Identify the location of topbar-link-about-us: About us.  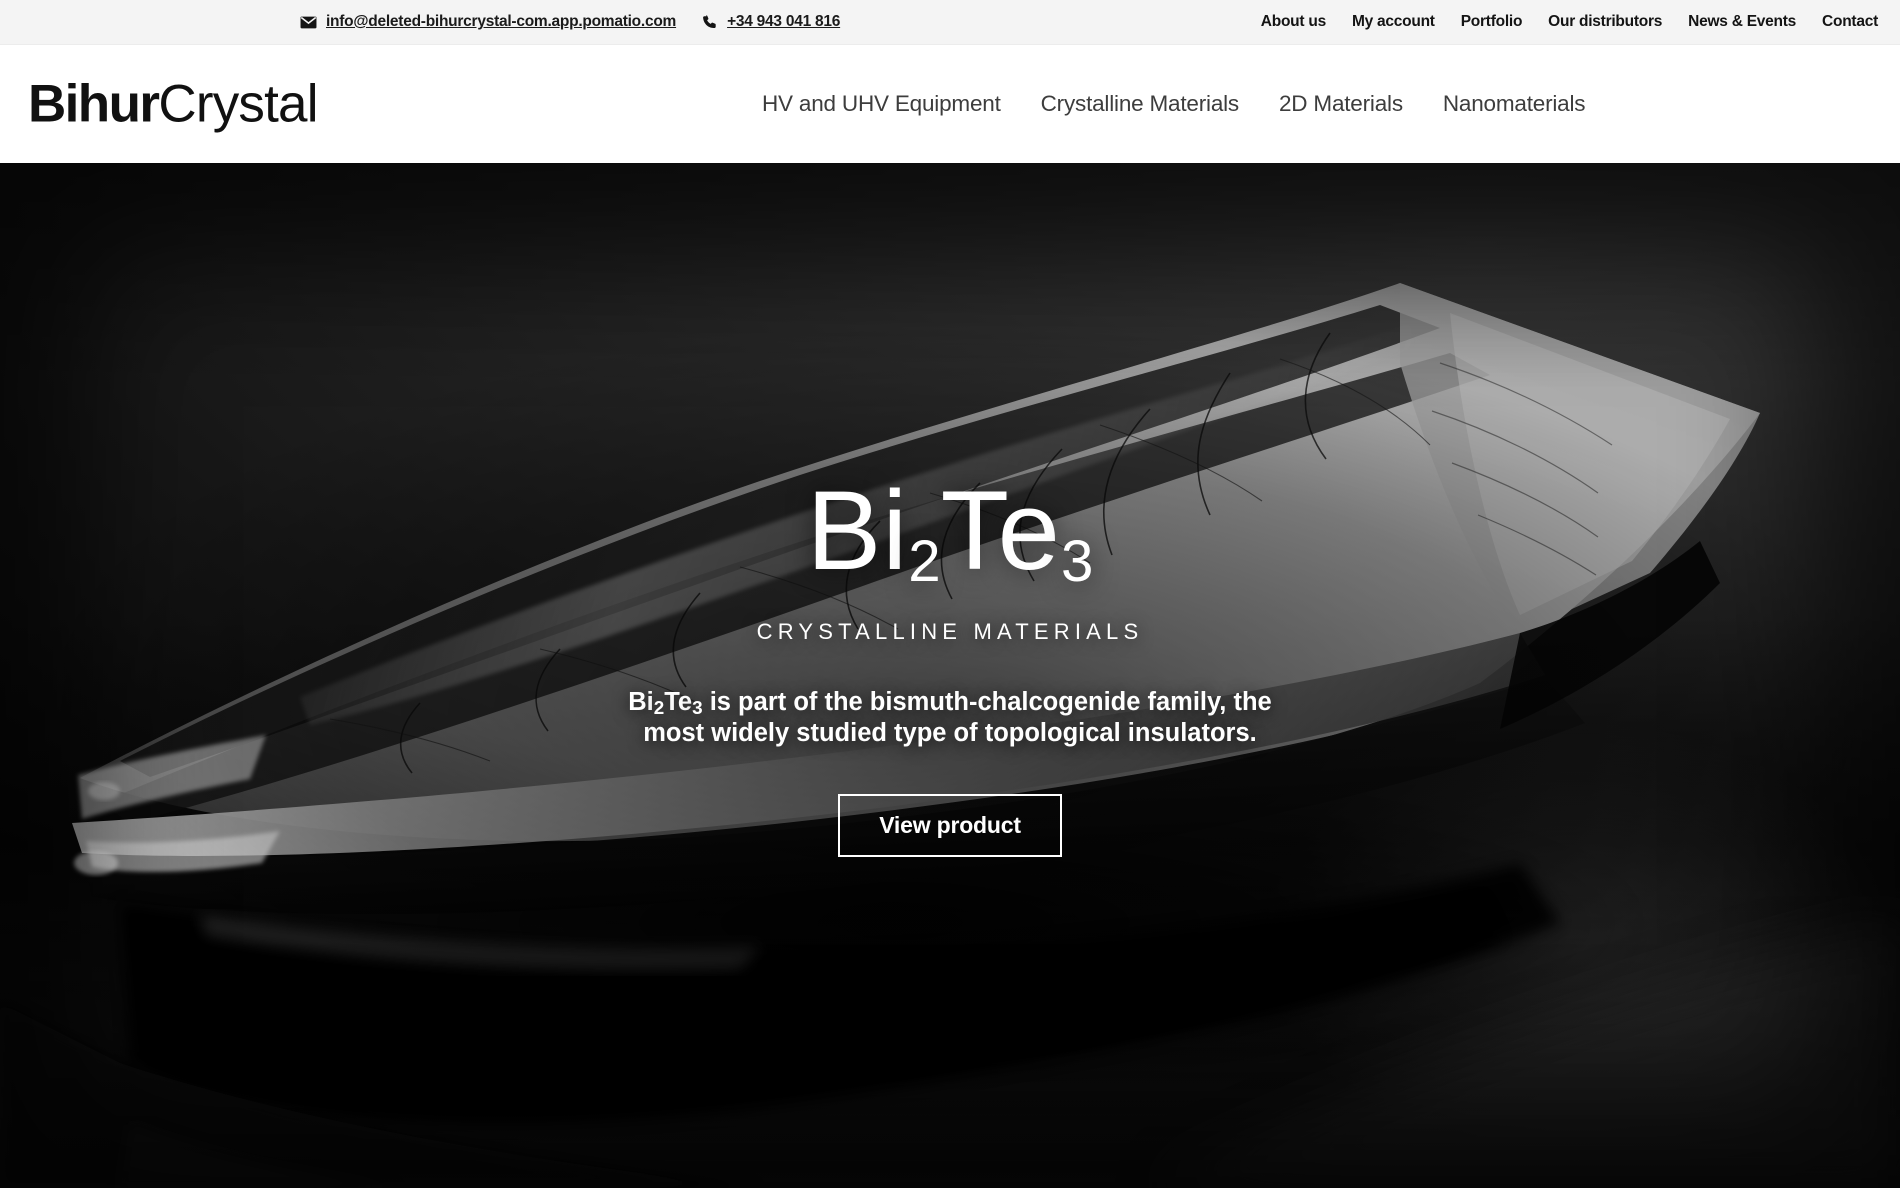
(1293, 22).